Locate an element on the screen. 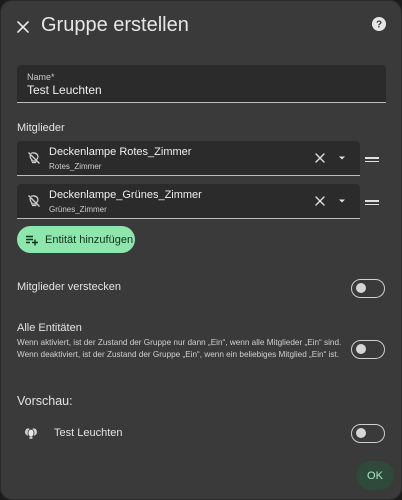 This screenshot has width=402, height=500. name-input is located at coordinates (197, 90).